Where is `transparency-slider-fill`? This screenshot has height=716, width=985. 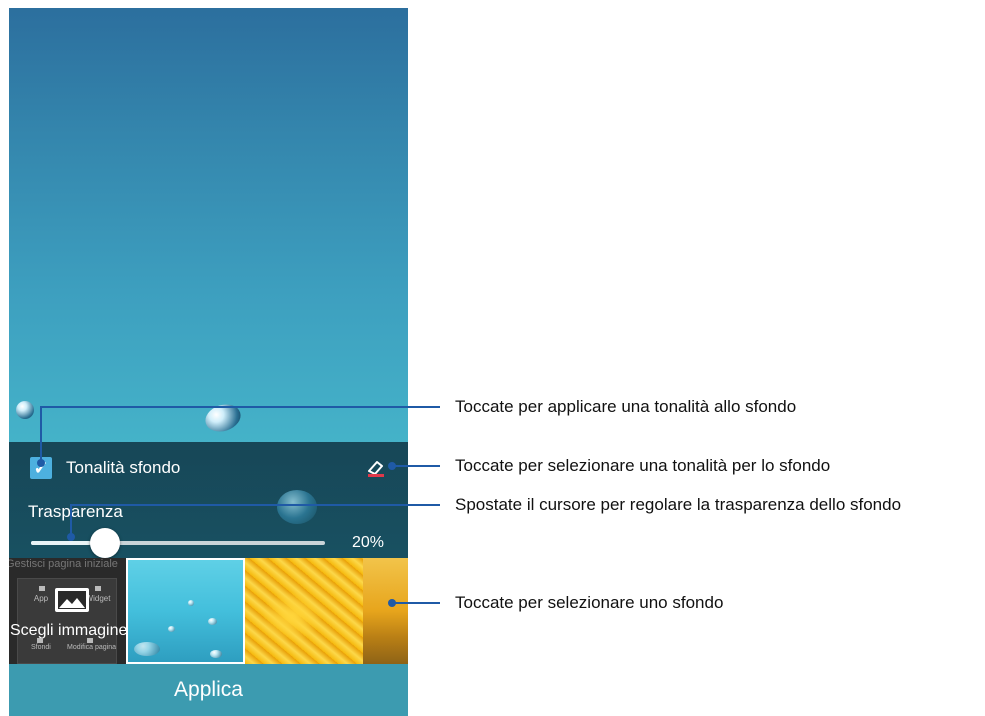
transparency-slider-fill is located at coordinates (60, 543).